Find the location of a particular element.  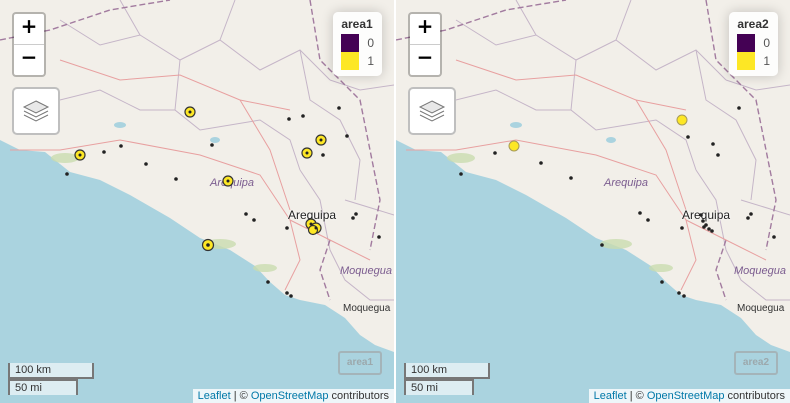

legend-area2: area2 0 1 is located at coordinates (753, 44).